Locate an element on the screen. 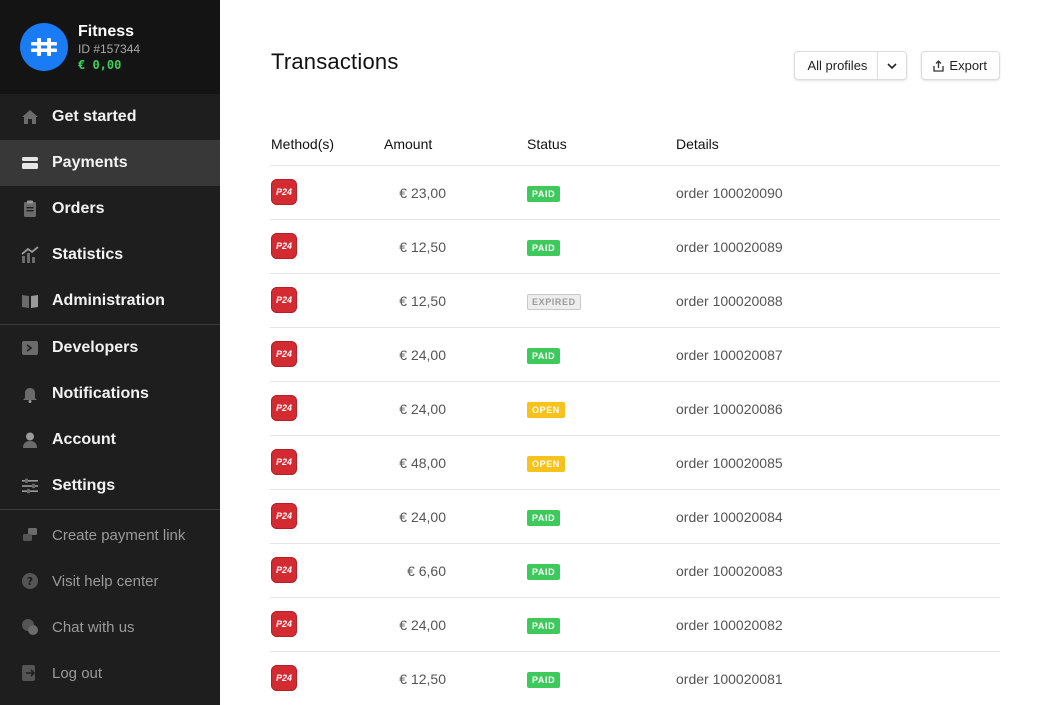 The height and width of the screenshot is (705, 1050). details-cell: order 100020082 is located at coordinates (729, 624).